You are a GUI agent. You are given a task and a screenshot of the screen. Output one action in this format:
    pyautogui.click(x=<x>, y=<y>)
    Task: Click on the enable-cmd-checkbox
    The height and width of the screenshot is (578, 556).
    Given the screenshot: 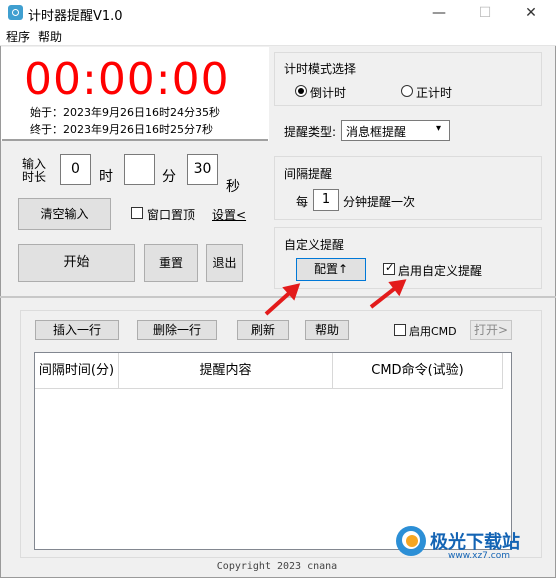 What is the action you would take?
    pyautogui.click(x=400, y=330)
    